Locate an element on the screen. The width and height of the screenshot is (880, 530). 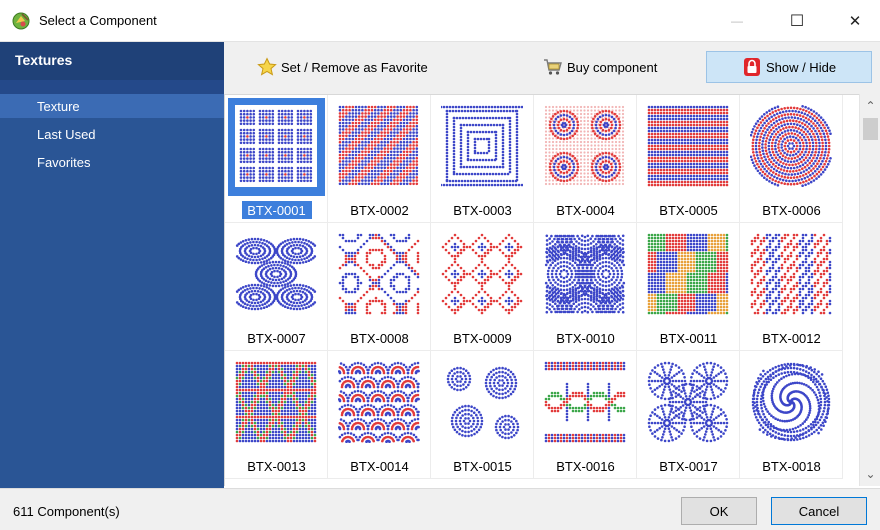
circles-texture-thumbnail is located at coordinates (483, 403).